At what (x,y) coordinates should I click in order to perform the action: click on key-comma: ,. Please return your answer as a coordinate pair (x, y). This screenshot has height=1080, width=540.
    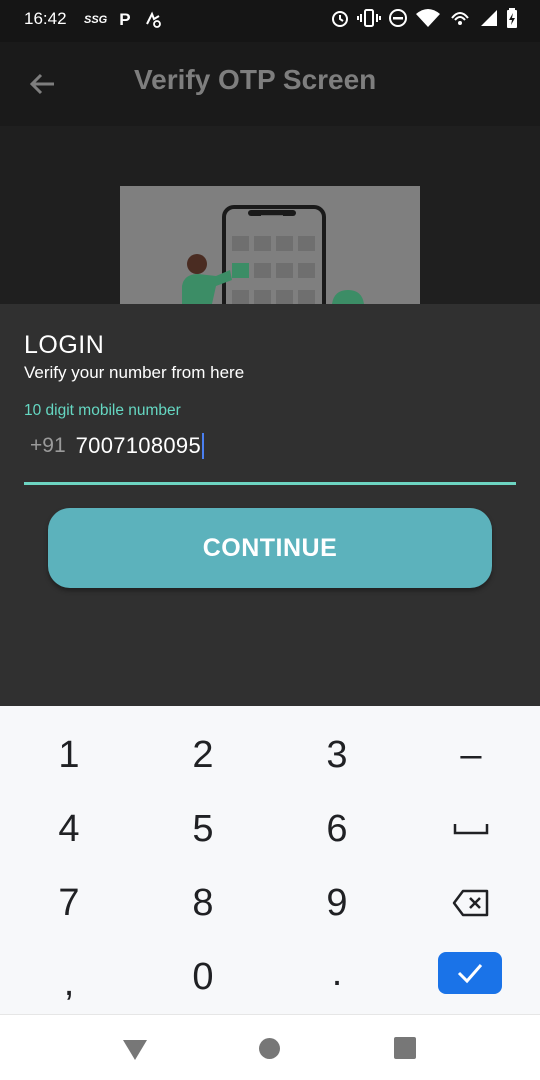
    Looking at the image, I should click on (69, 983).